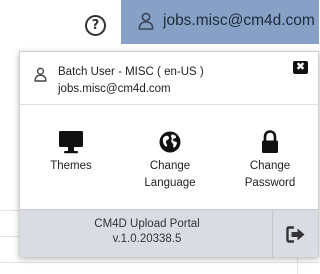 The width and height of the screenshot is (320, 274). Describe the element at coordinates (147, 239) in the screenshot. I see `portal-version: v.1.0.20338.5` at that location.